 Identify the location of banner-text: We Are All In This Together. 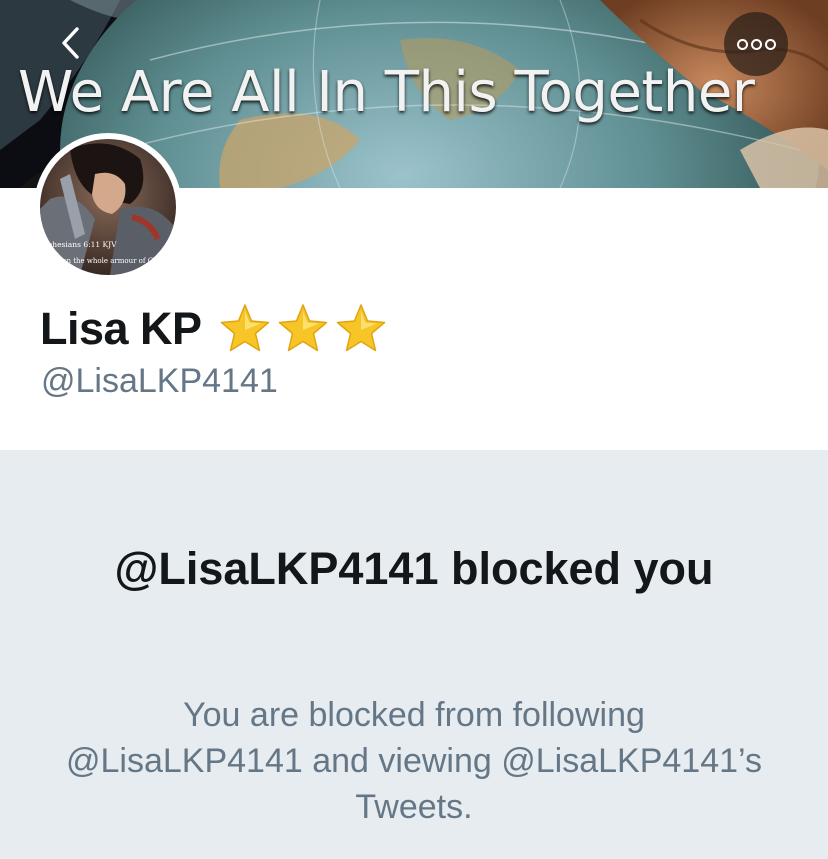
(386, 92).